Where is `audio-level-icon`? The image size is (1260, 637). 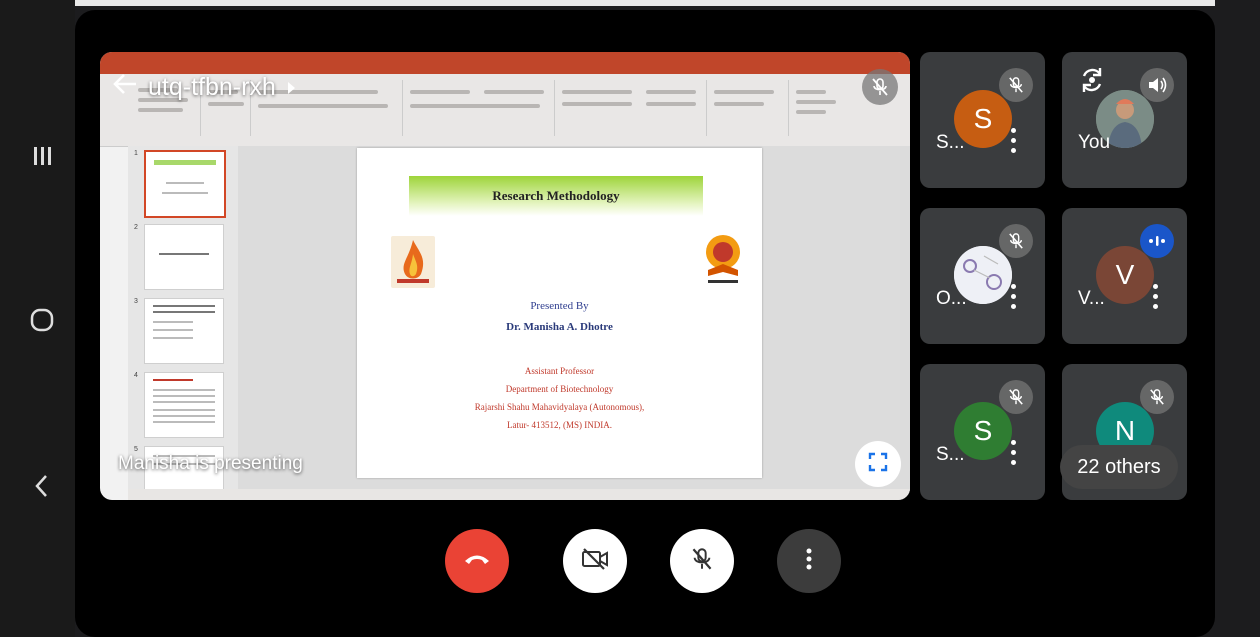
audio-level-icon is located at coordinates (1157, 241).